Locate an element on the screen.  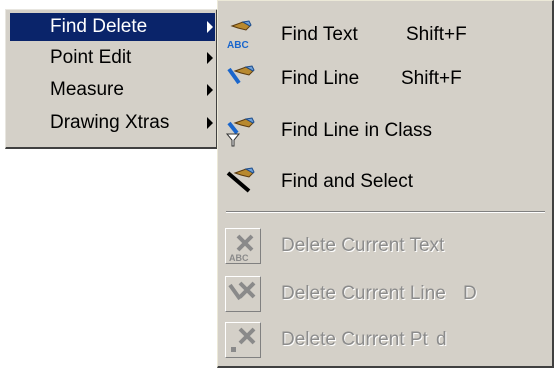
menu-item-measure: Measure is located at coordinates (112, 90).